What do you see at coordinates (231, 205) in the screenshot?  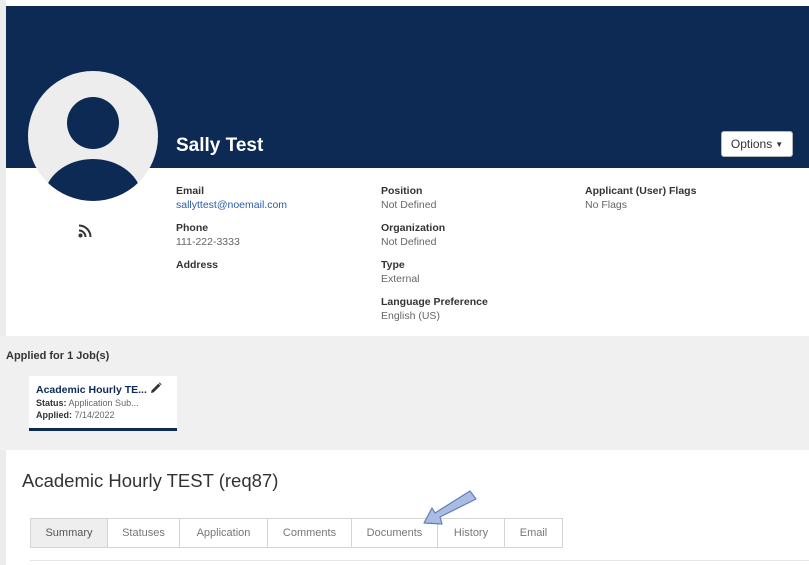 I see `email-value: sallyttest@noemail.com` at bounding box center [231, 205].